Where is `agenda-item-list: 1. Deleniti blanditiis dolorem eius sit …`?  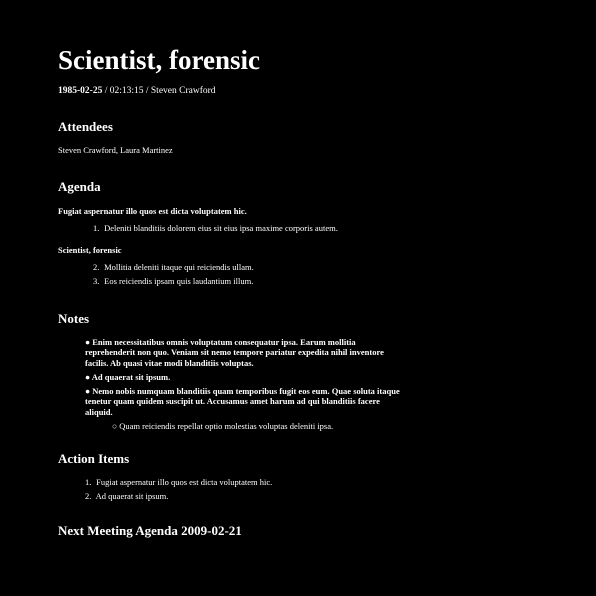
agenda-item-list: 1. Deleniti blanditiis dolorem eius sit … is located at coordinates (298, 228).